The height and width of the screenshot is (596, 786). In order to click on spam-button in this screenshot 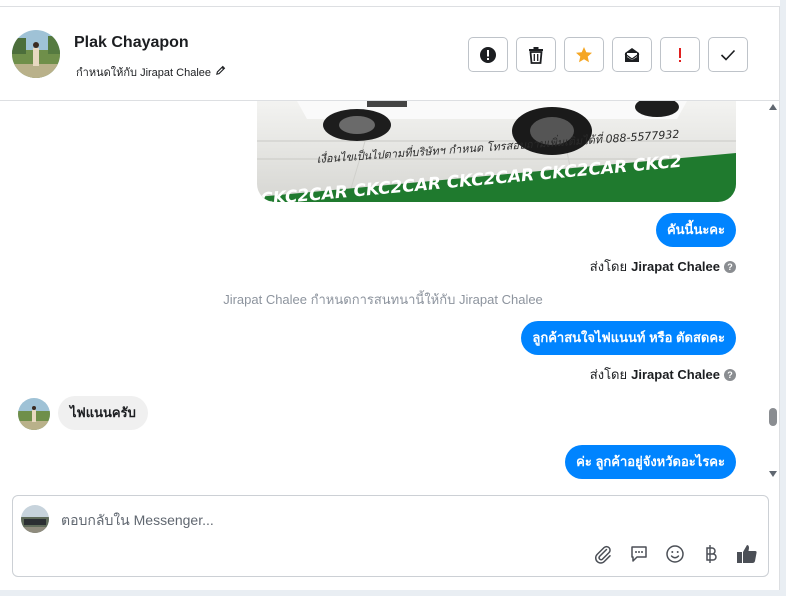, I will do `click(488, 54)`.